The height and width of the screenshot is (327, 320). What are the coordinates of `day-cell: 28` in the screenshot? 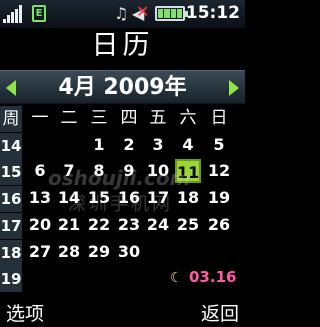 It's located at (69, 252).